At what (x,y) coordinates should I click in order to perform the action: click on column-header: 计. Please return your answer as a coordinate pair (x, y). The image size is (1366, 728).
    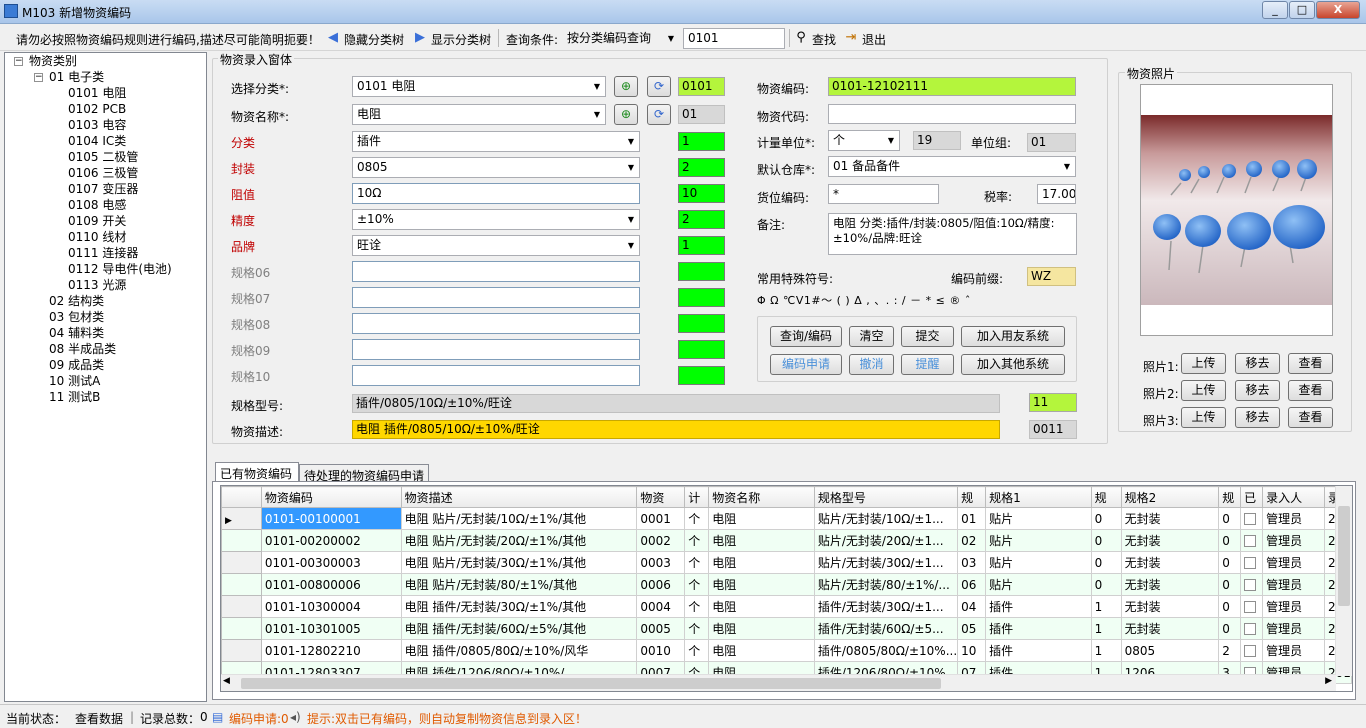
    Looking at the image, I should click on (697, 497).